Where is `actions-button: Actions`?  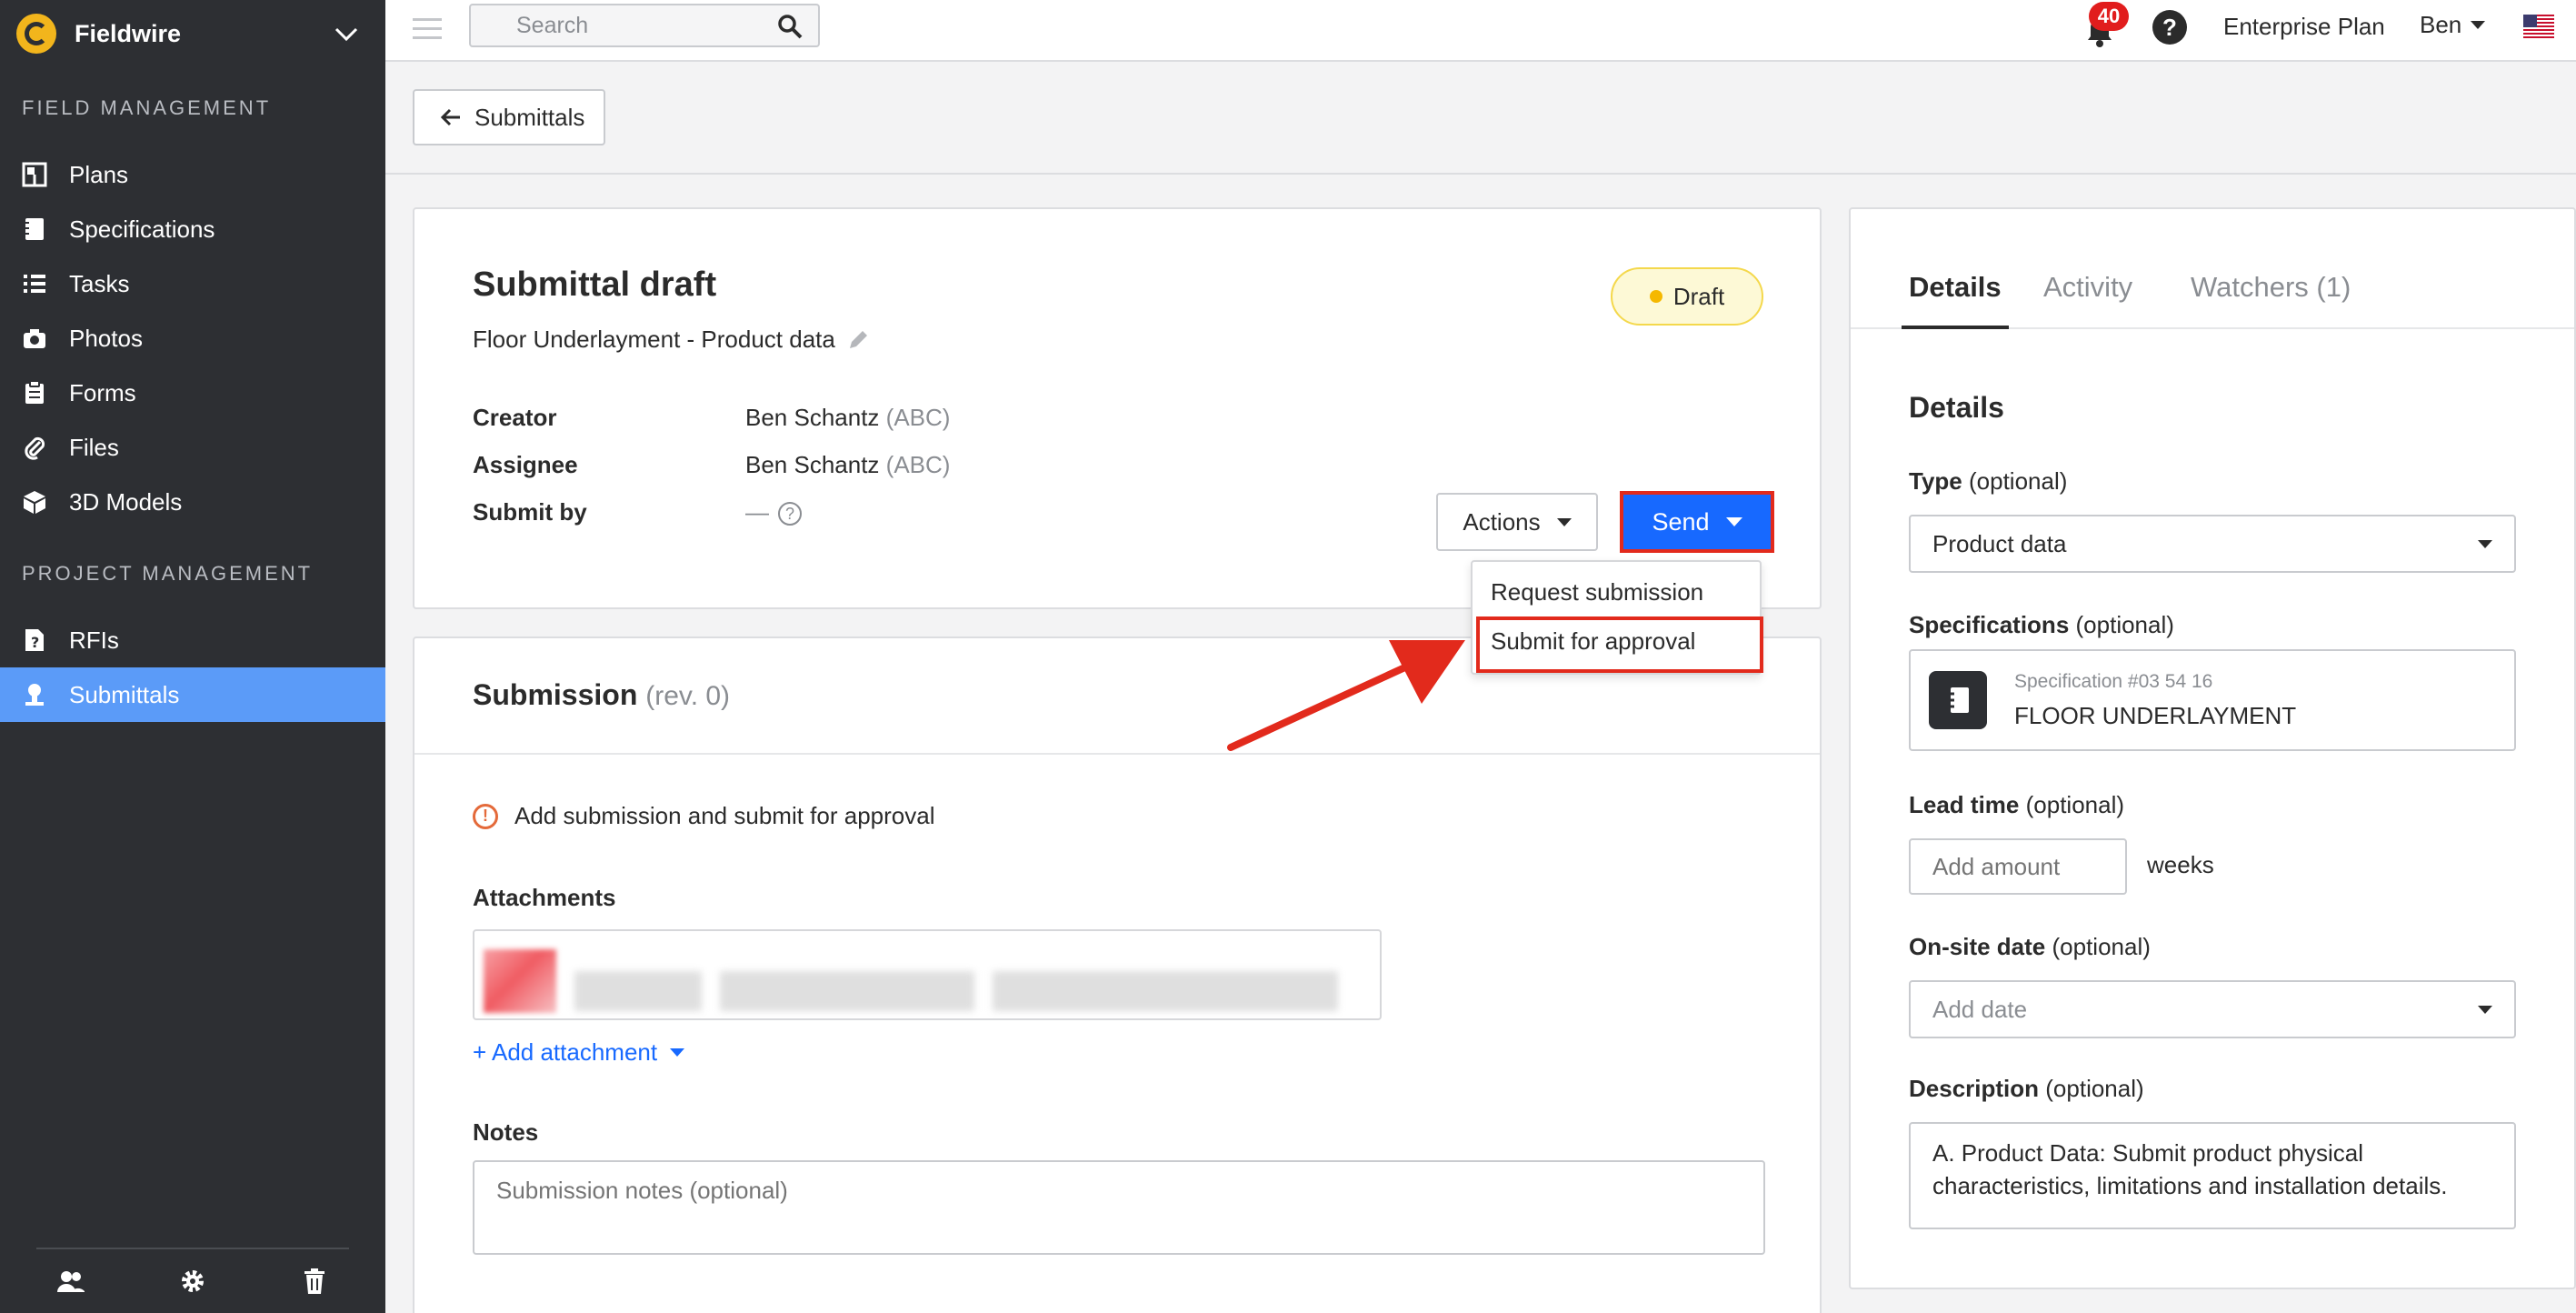 actions-button: Actions is located at coordinates (1517, 522).